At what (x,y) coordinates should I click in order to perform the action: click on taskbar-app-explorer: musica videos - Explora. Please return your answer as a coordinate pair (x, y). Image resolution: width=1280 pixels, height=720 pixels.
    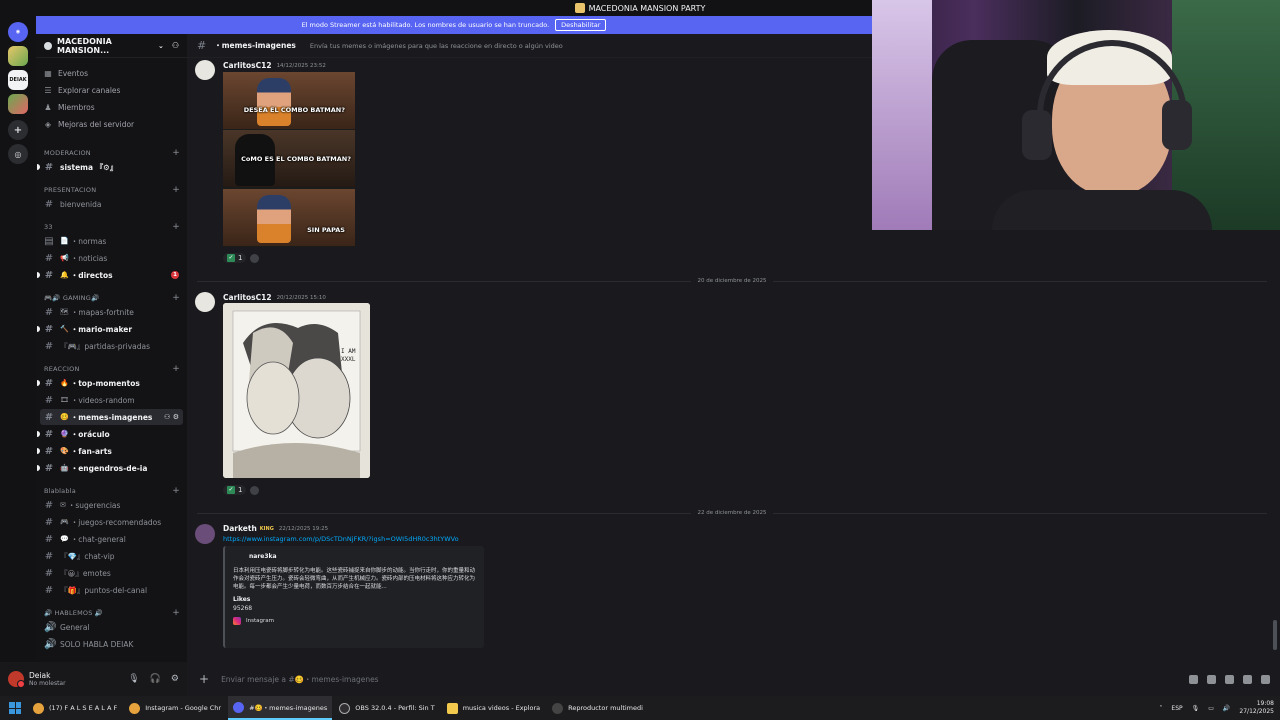
    Looking at the image, I should click on (493, 708).